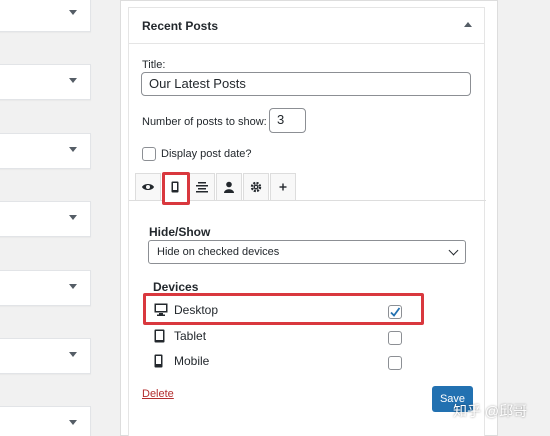  What do you see at coordinates (453, 250) in the screenshot?
I see `chevron-down-icon` at bounding box center [453, 250].